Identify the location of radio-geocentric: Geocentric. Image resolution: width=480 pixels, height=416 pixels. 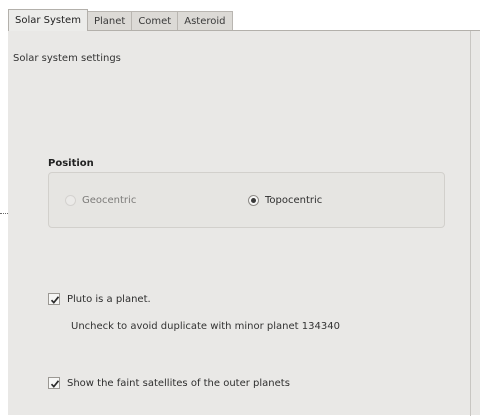
(100, 200).